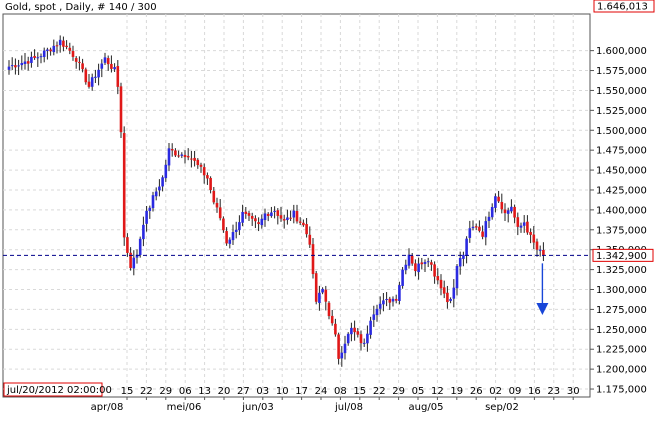  Describe the element at coordinates (621, 350) in the screenshot. I see `price-tick-label: 1.225,000` at that location.